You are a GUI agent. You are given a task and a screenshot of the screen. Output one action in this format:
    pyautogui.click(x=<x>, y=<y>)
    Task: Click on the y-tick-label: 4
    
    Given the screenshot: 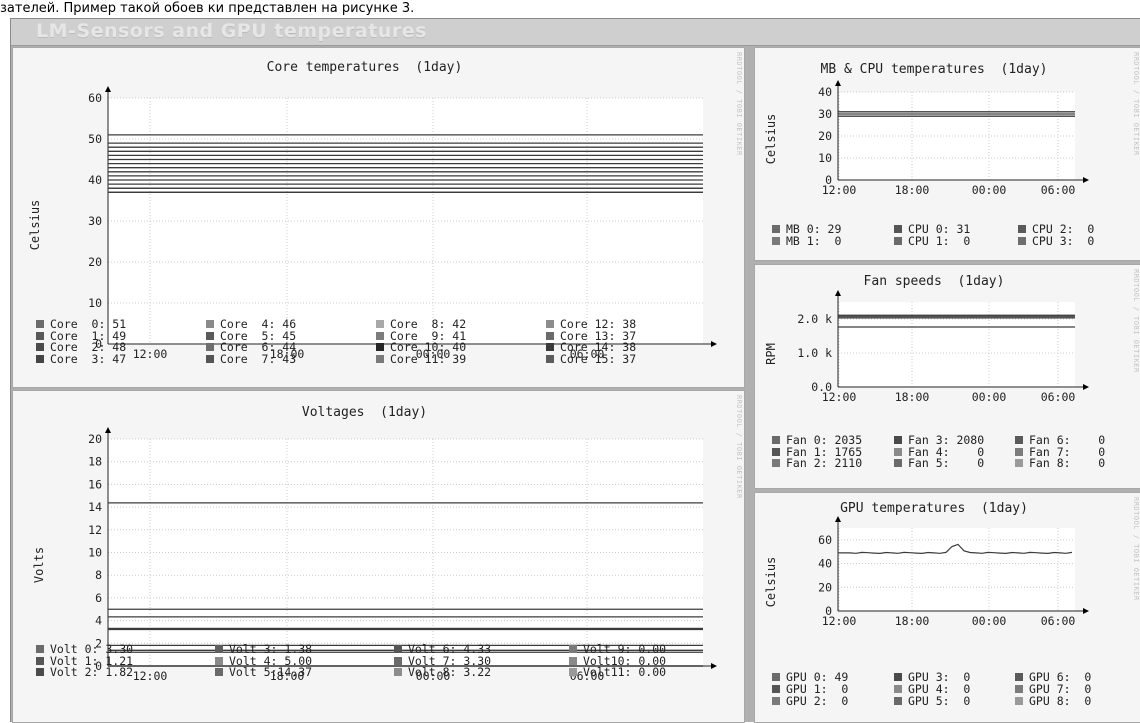 What is the action you would take?
    pyautogui.click(x=98, y=621)
    